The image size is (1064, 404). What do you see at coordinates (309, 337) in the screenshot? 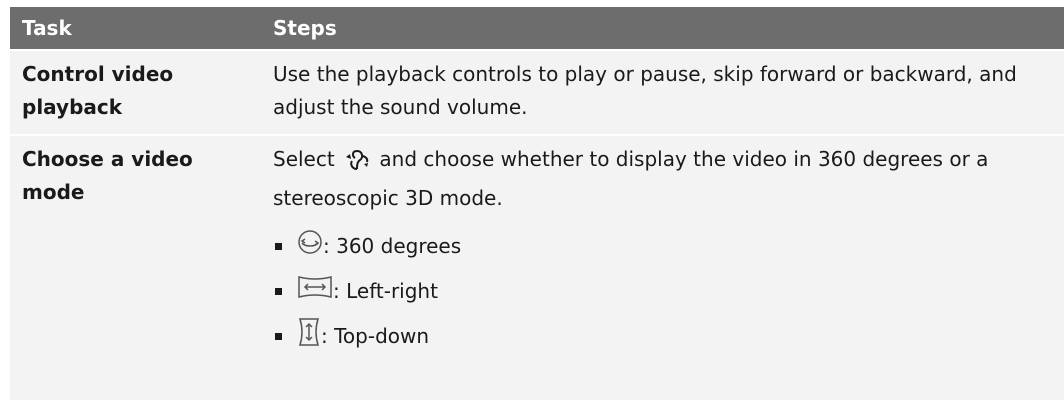
I see `top-down-icon` at bounding box center [309, 337].